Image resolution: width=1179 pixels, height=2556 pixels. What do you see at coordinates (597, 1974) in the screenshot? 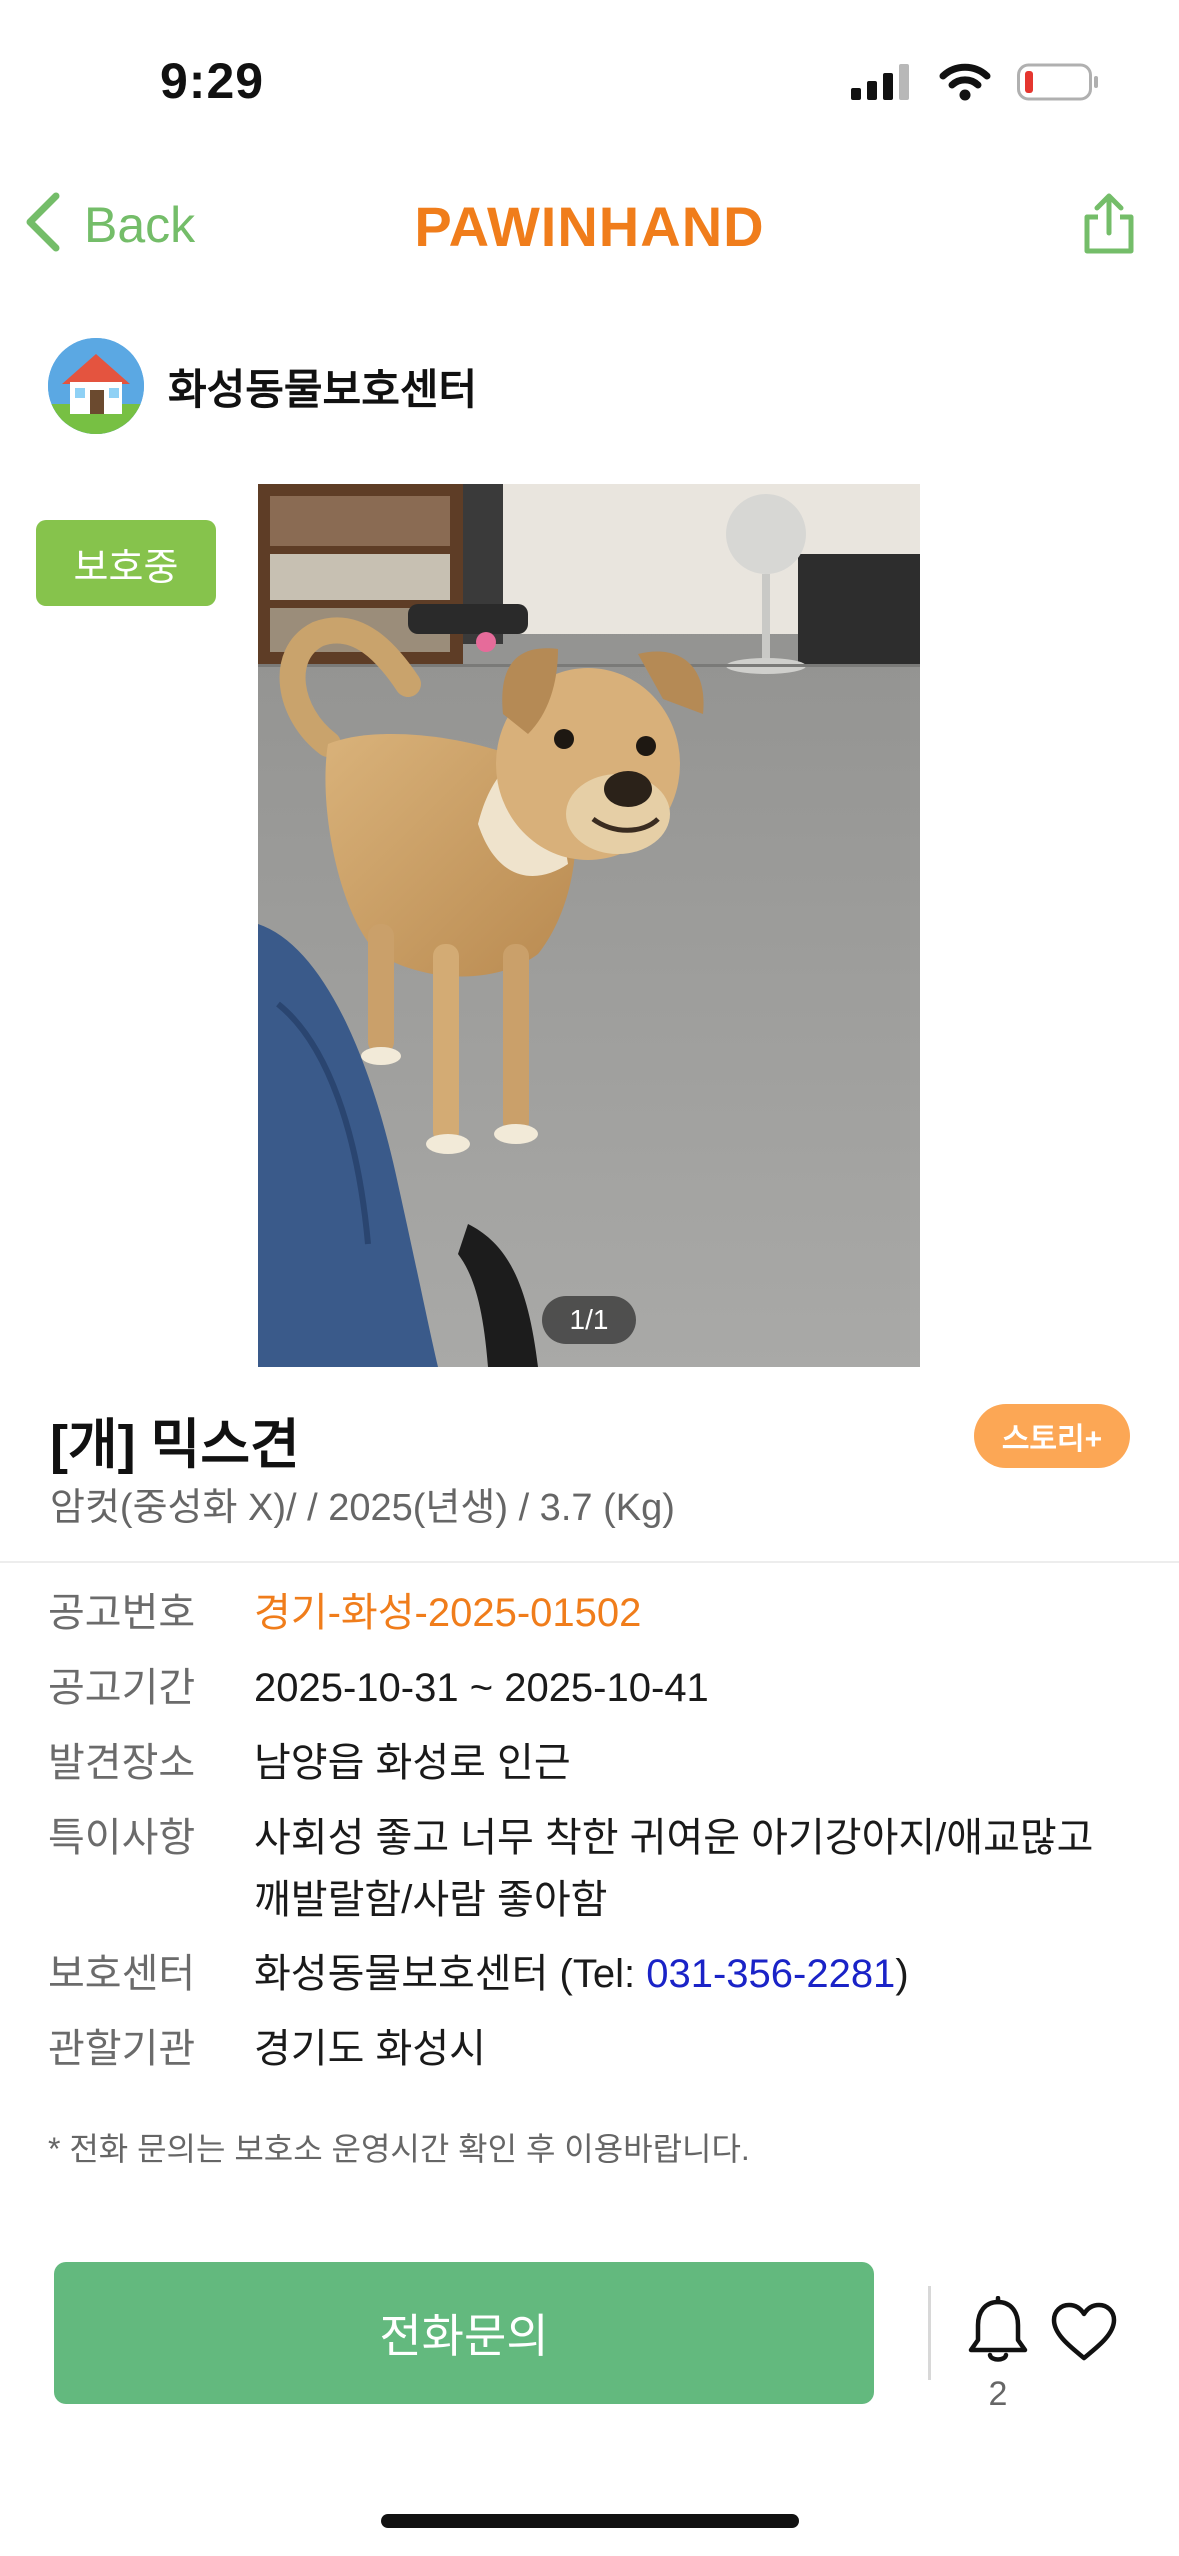
I see `tel-prefix: (Tel:` at bounding box center [597, 1974].